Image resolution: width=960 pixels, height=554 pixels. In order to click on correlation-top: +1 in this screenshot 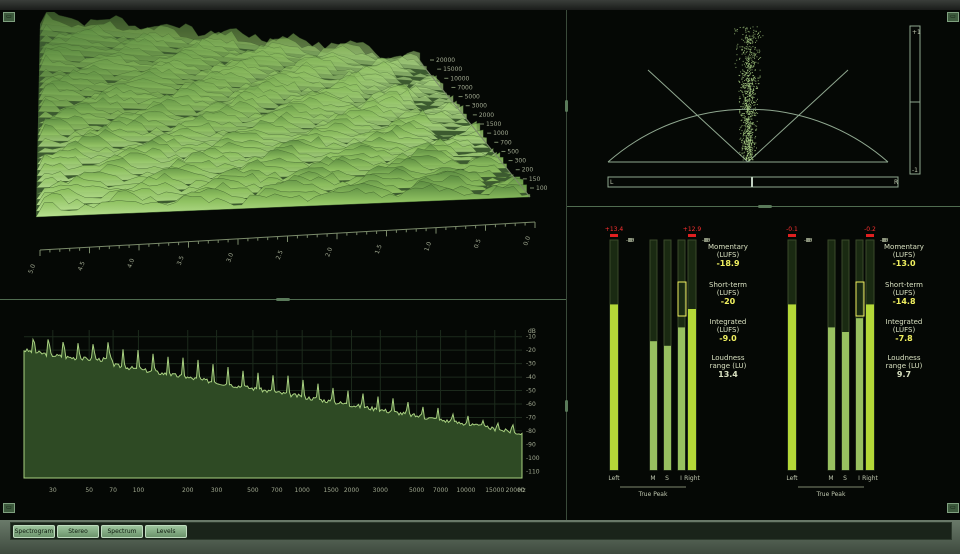, I will do `click(916, 32)`.